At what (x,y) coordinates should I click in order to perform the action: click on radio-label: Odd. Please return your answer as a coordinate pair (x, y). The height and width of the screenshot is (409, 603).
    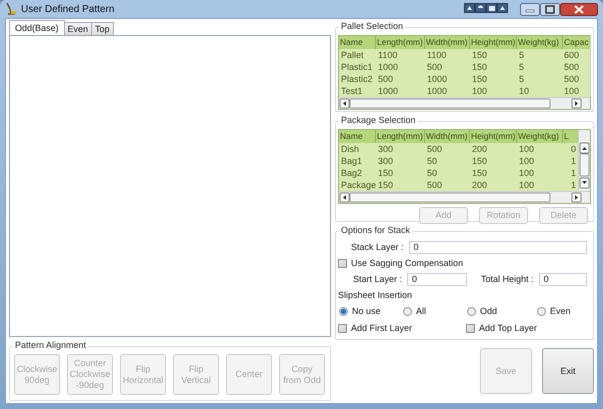
    Looking at the image, I should click on (489, 311).